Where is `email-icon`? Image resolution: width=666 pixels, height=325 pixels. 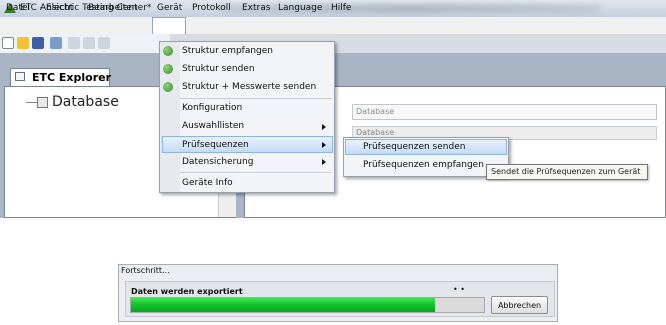 email-icon is located at coordinates (56, 43).